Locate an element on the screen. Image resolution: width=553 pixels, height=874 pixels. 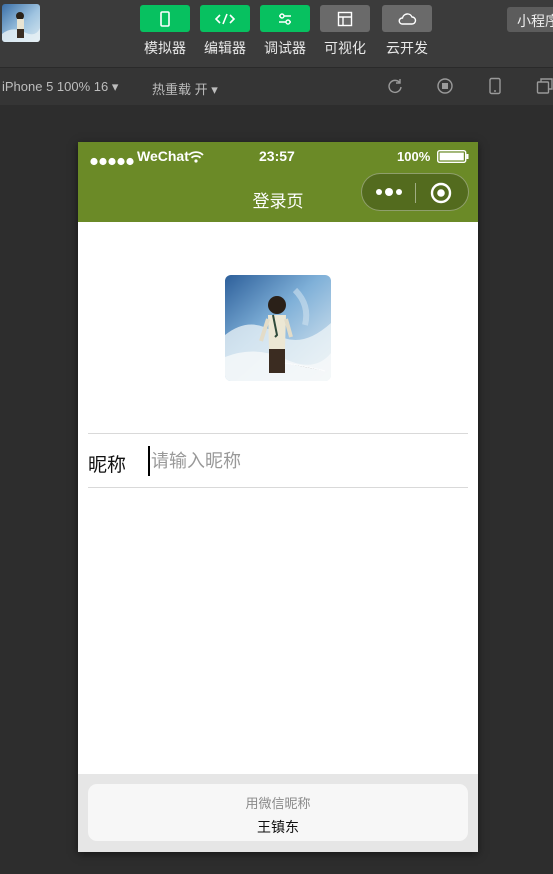
device-icon is located at coordinates (495, 88).